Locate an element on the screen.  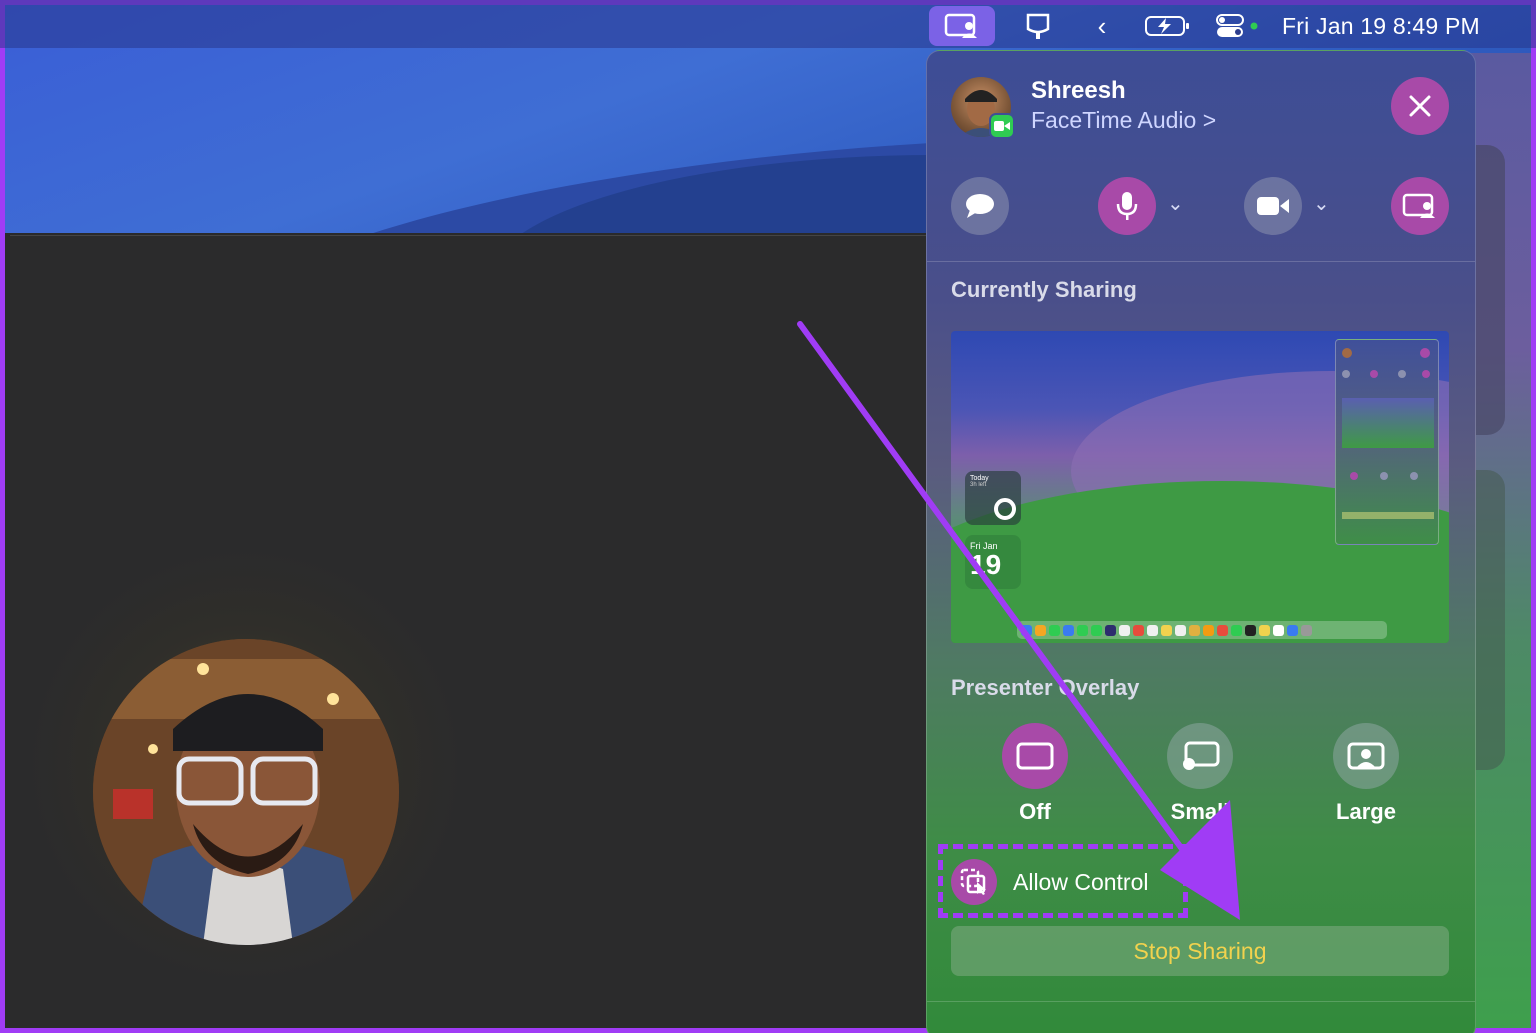
chevron-left-icon: ‹ is located at coordinates (1102, 26).